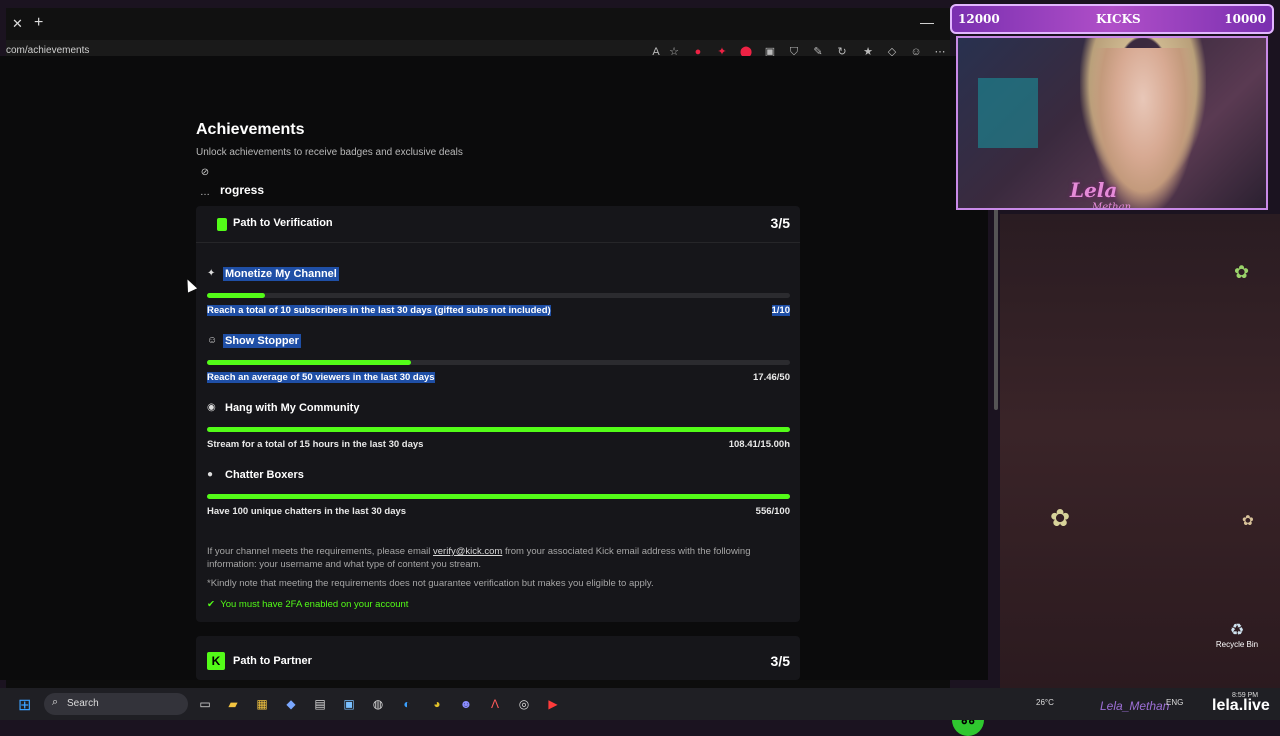 The width and height of the screenshot is (1280, 736). I want to click on app-icon: ◎, so click(524, 704).